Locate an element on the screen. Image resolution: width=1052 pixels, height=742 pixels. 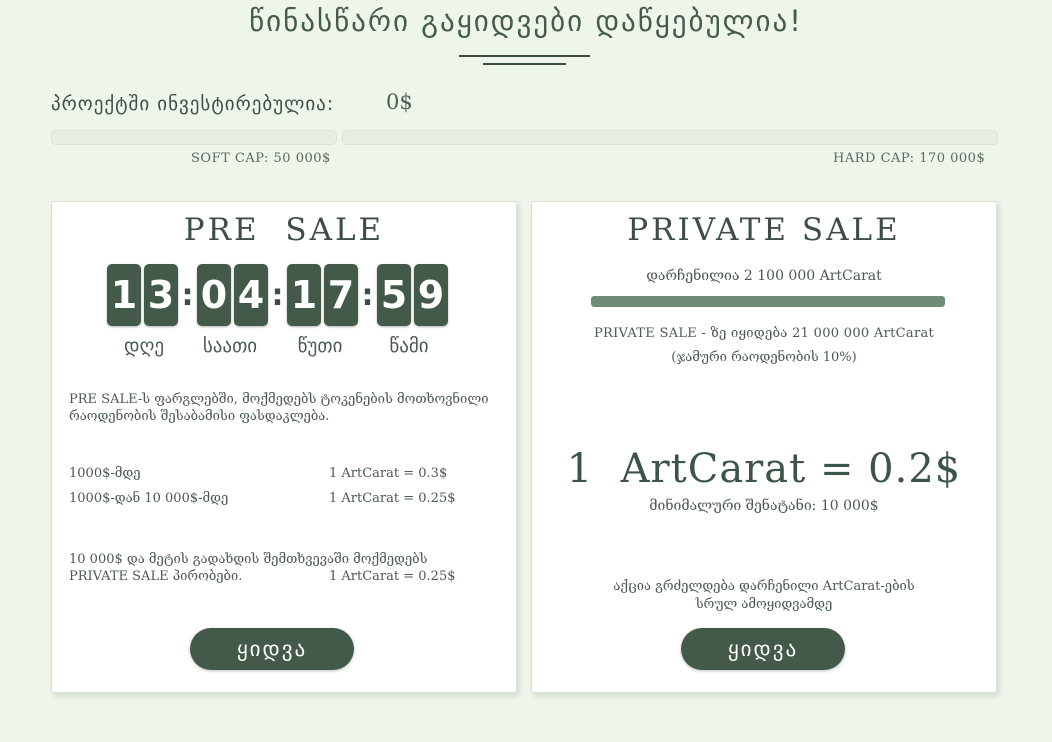
presale-title: PRE SALE is located at coordinates (284, 230).